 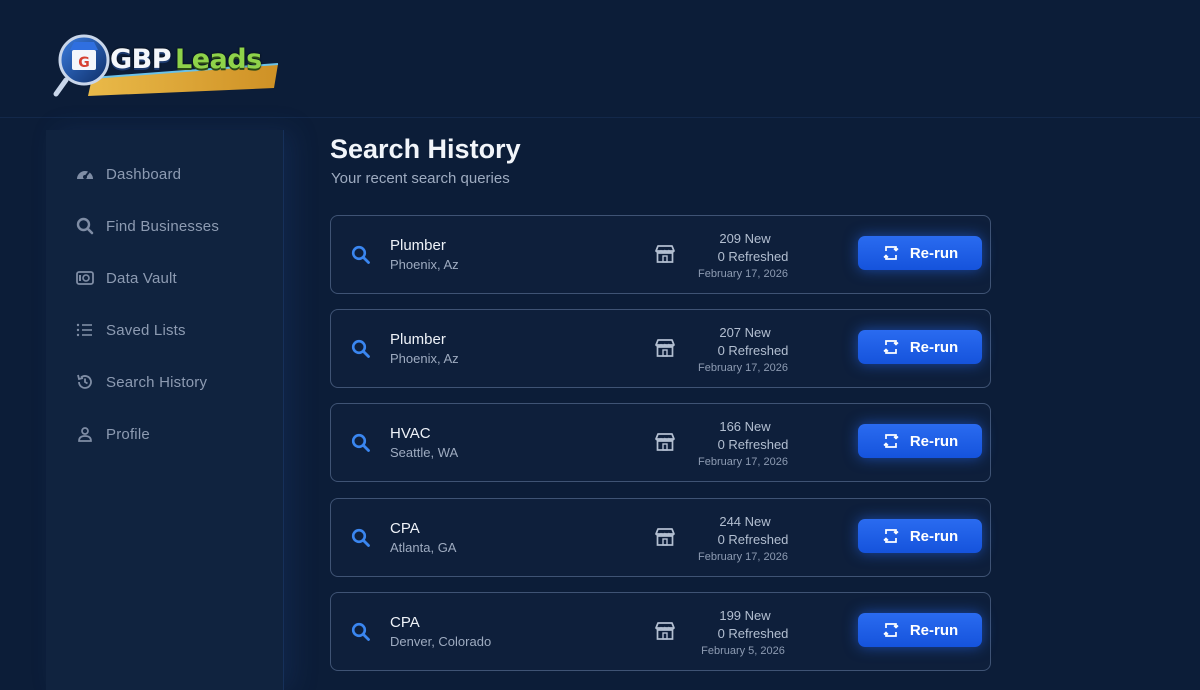 What do you see at coordinates (745, 238) in the screenshot?
I see `new-count: 209 New` at bounding box center [745, 238].